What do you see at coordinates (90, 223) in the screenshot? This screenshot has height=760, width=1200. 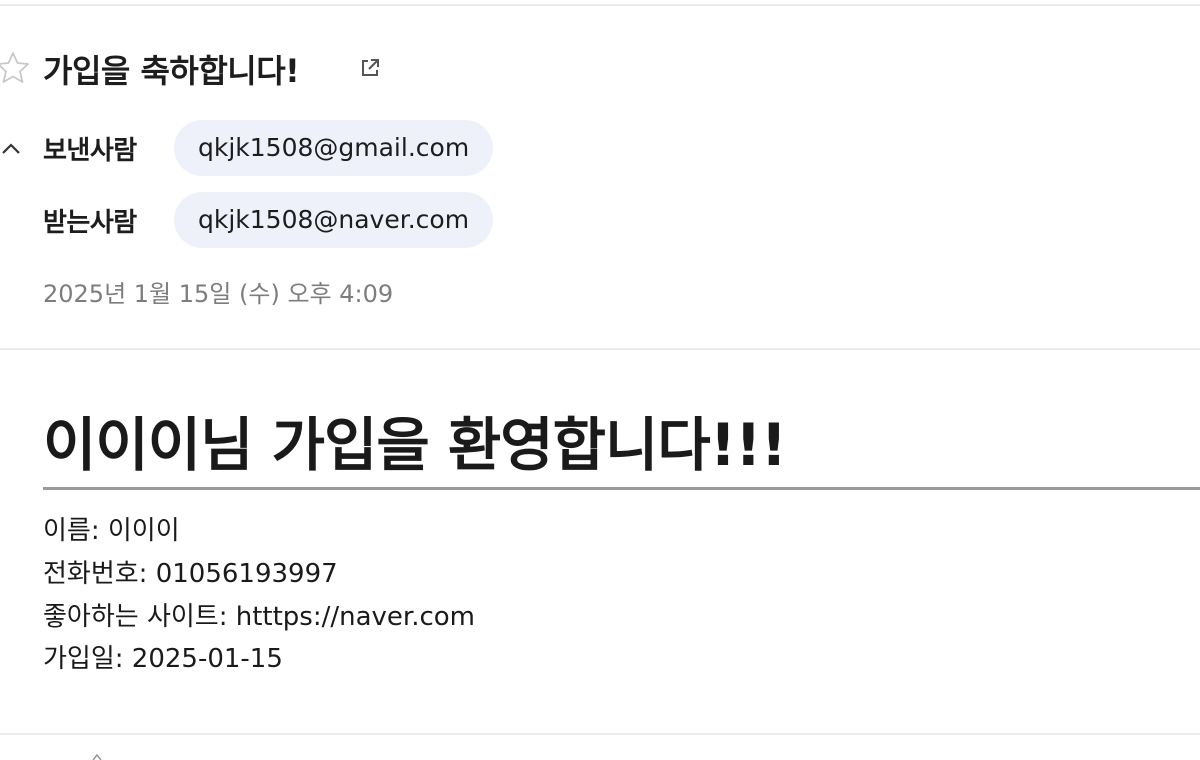 I see `recipient-label: 받는사람` at bounding box center [90, 223].